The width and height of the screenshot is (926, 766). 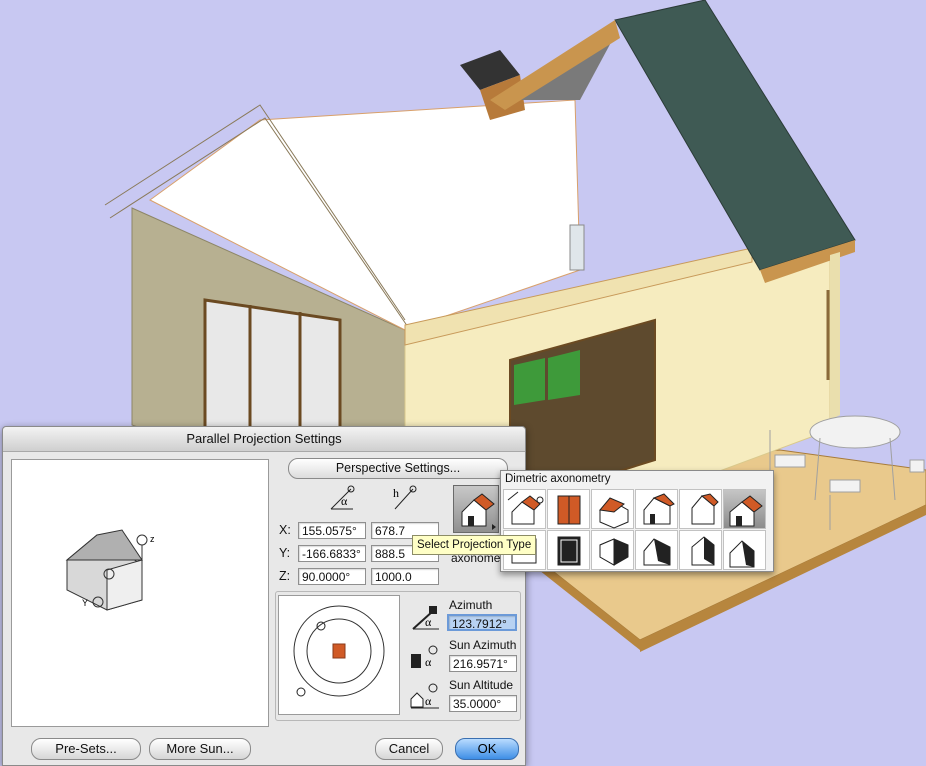 I want to click on sun-azimuth-icon: α, so click(x=424, y=657).